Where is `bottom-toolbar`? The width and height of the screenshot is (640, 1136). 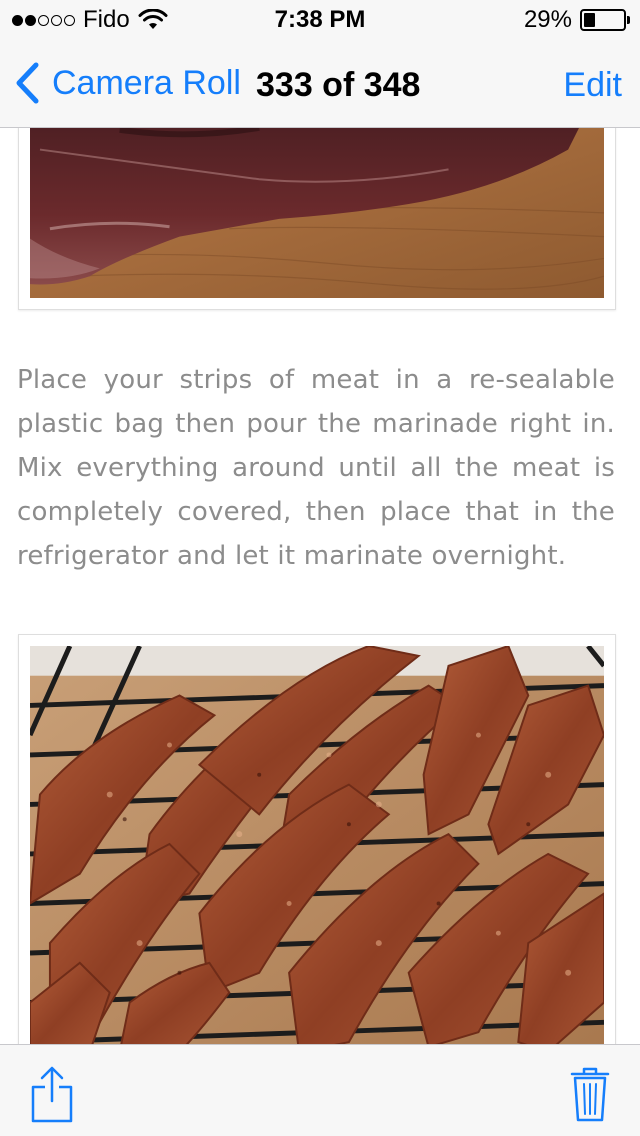
bottom-toolbar is located at coordinates (320, 1090).